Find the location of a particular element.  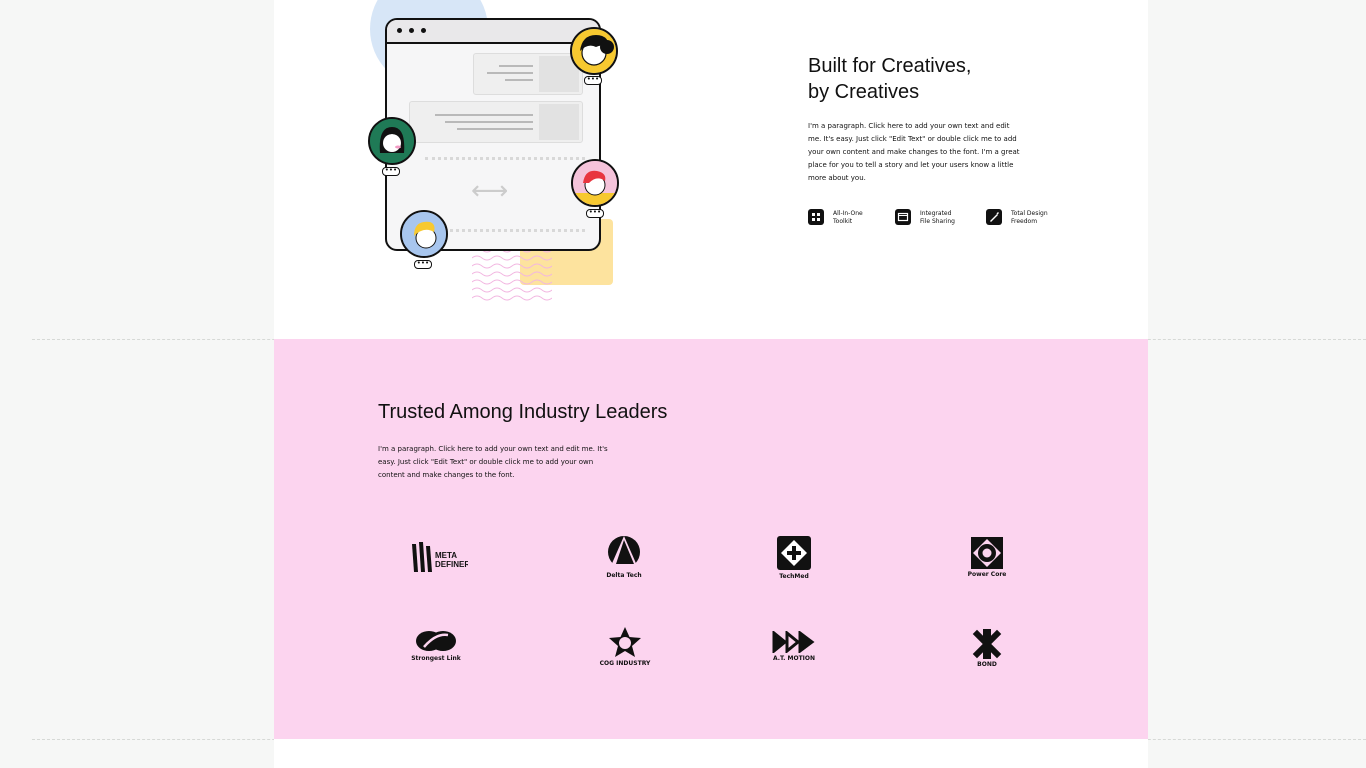

logo-cog-industry: COG INDUSTRY is located at coordinates (625, 656).